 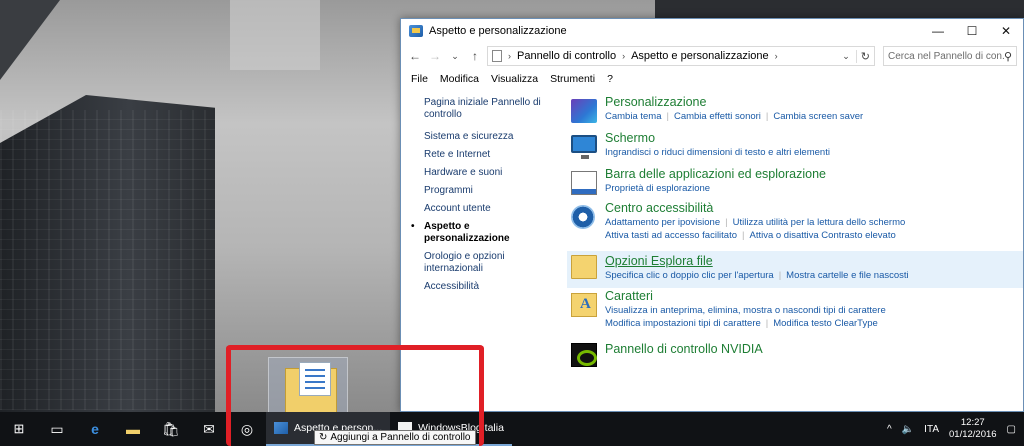 What do you see at coordinates (662, 222) in the screenshot?
I see `link-low-vision: Adattamento per ipovisione` at bounding box center [662, 222].